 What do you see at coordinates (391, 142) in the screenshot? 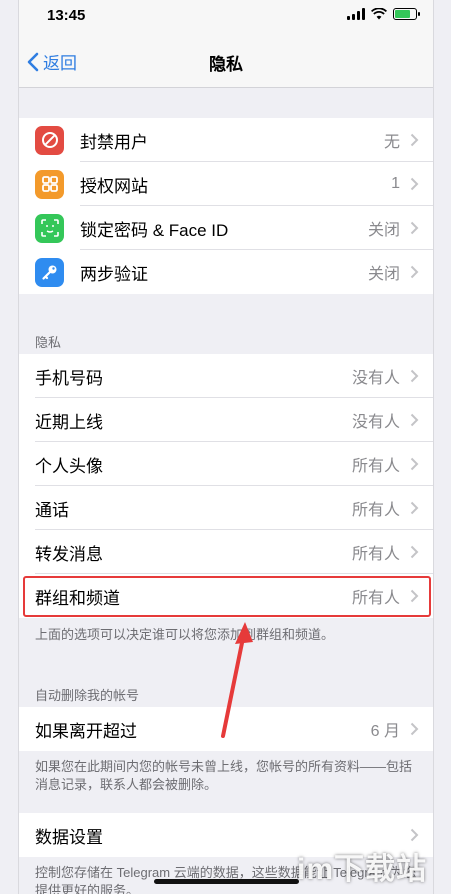
I see `row-value: 无` at bounding box center [391, 142].